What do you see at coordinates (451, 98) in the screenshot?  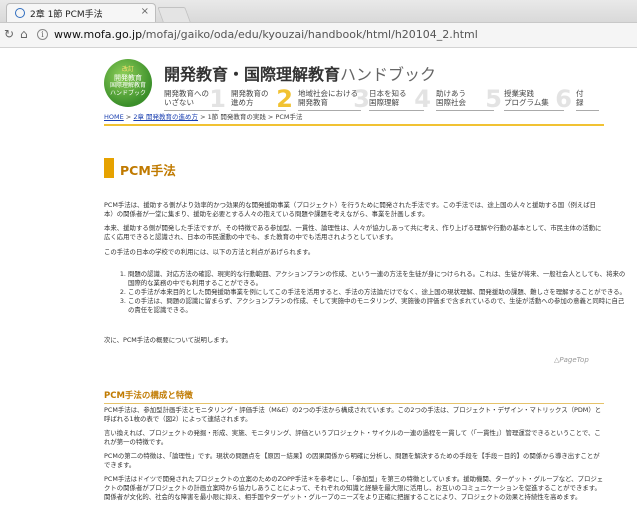 I see `chapter-label: 助けあう 国際社会` at bounding box center [451, 98].